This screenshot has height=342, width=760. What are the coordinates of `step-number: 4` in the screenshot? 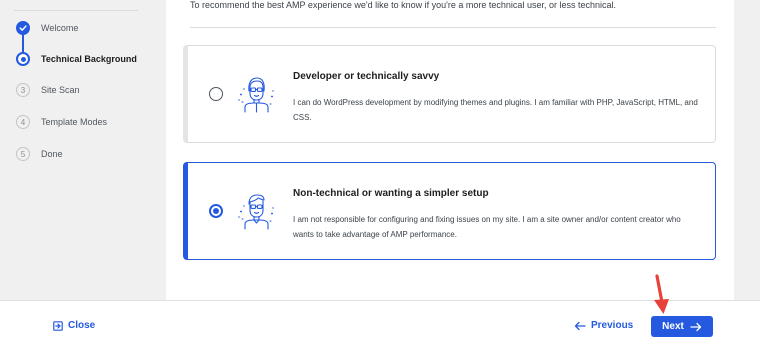 It's located at (23, 122).